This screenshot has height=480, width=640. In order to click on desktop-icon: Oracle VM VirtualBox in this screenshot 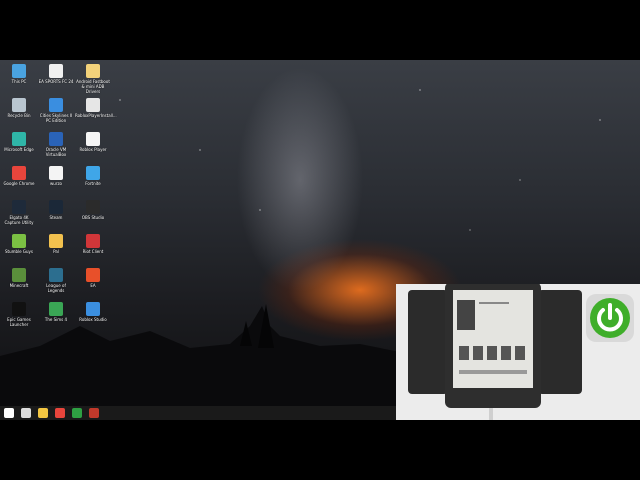, I will do `click(56, 144)`.